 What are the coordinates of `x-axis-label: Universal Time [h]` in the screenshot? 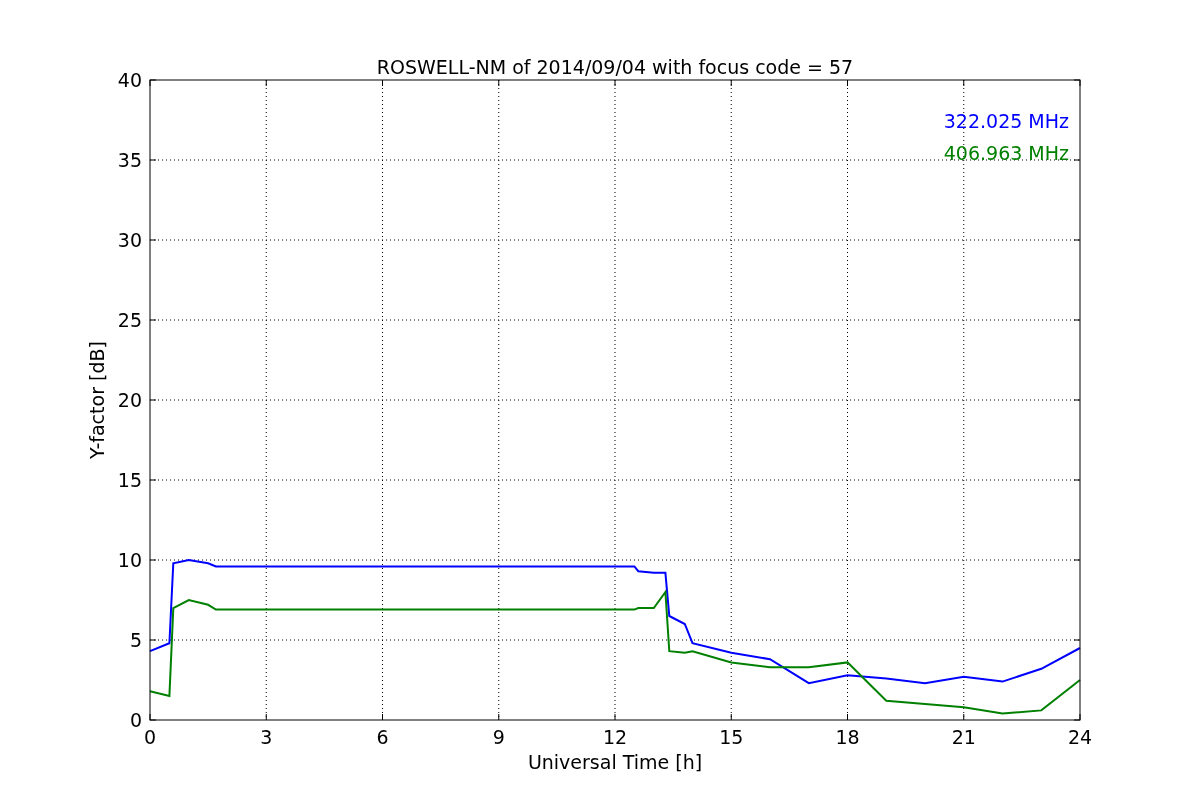 It's located at (615, 762).